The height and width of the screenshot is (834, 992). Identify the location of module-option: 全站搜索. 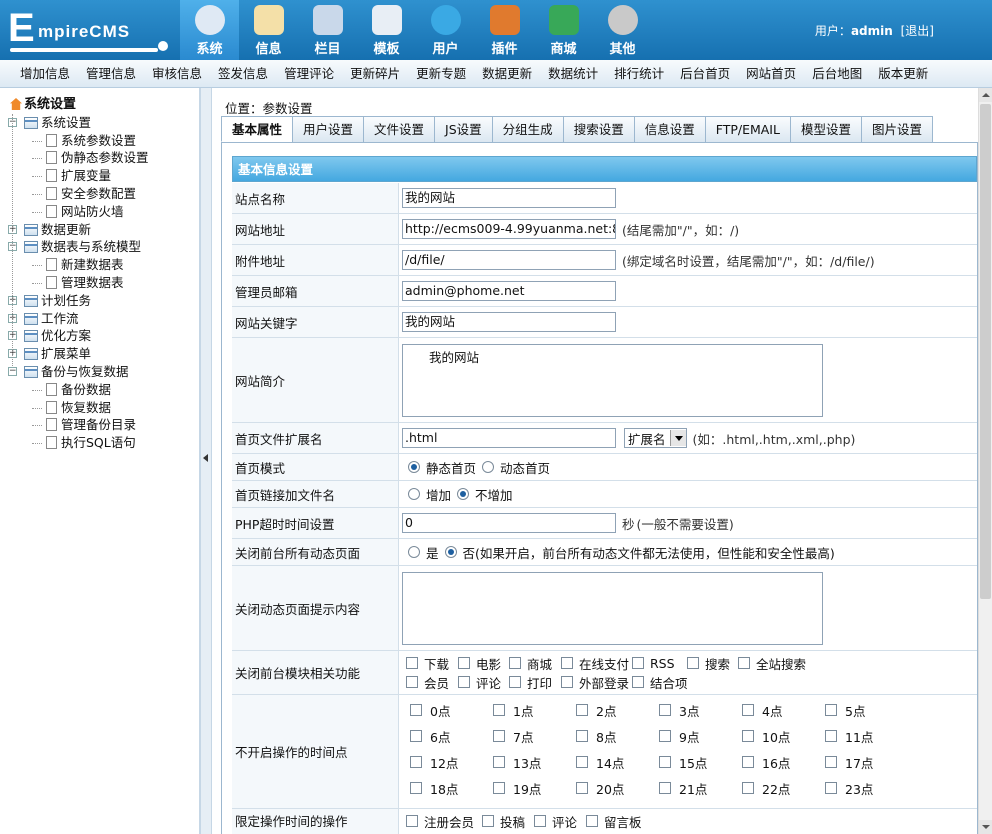
(772, 663).